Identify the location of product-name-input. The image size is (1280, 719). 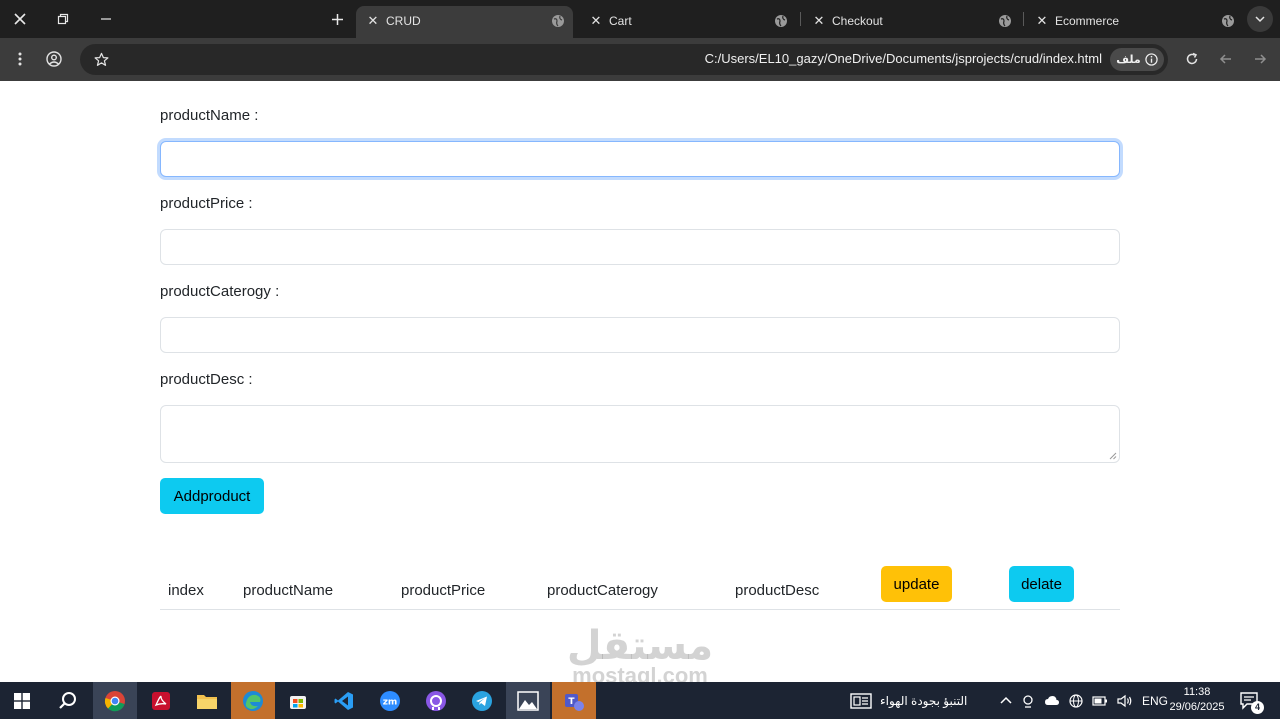
(640, 159).